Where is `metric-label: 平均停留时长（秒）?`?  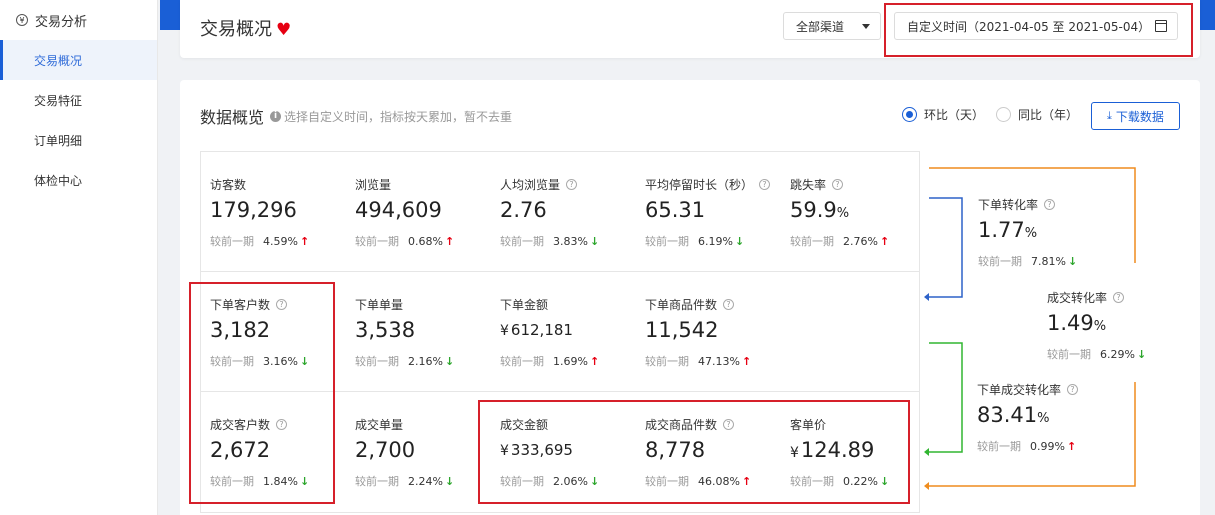
metric-label: 平均停留时长（秒）? is located at coordinates (715, 184).